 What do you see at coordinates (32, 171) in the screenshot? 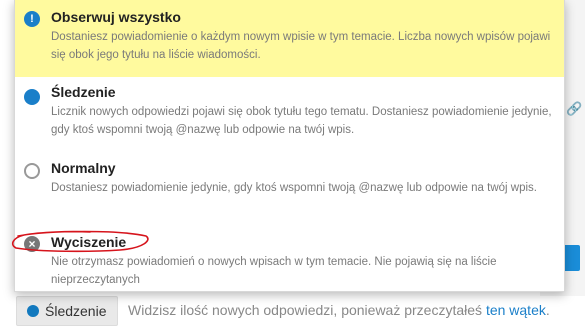
I see `empty-circle-icon` at bounding box center [32, 171].